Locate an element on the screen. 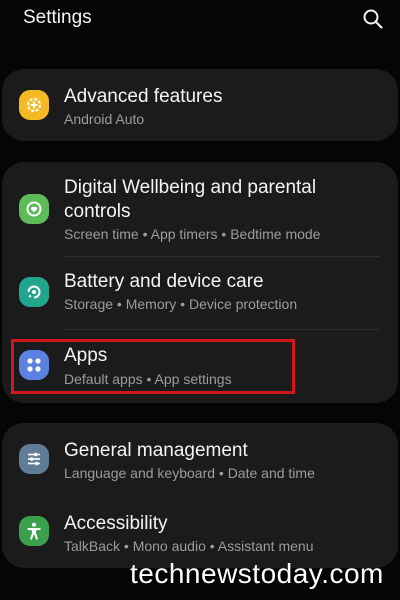 This screenshot has height=600, width=400. gear-plus-icon is located at coordinates (34, 105).